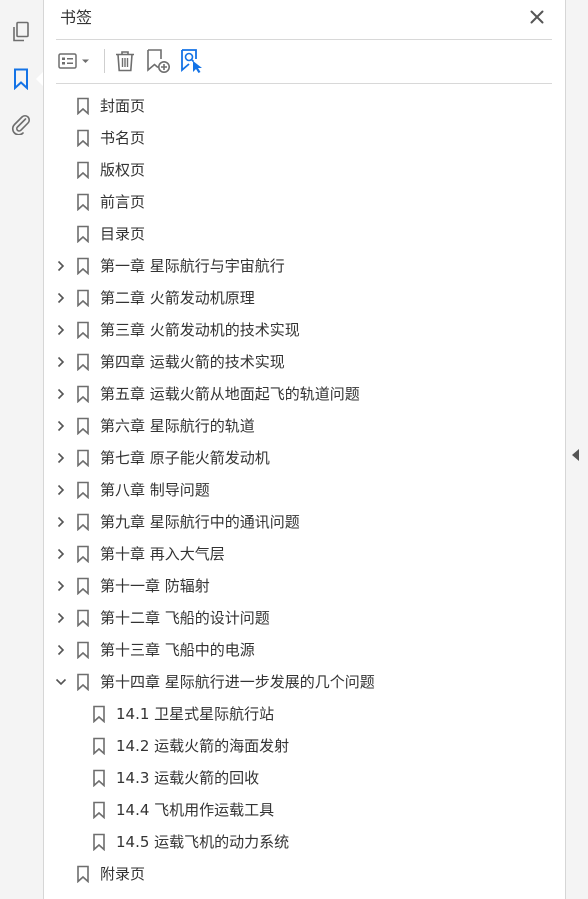 The image size is (588, 899). I want to click on toolbar-separator, so click(104, 61).